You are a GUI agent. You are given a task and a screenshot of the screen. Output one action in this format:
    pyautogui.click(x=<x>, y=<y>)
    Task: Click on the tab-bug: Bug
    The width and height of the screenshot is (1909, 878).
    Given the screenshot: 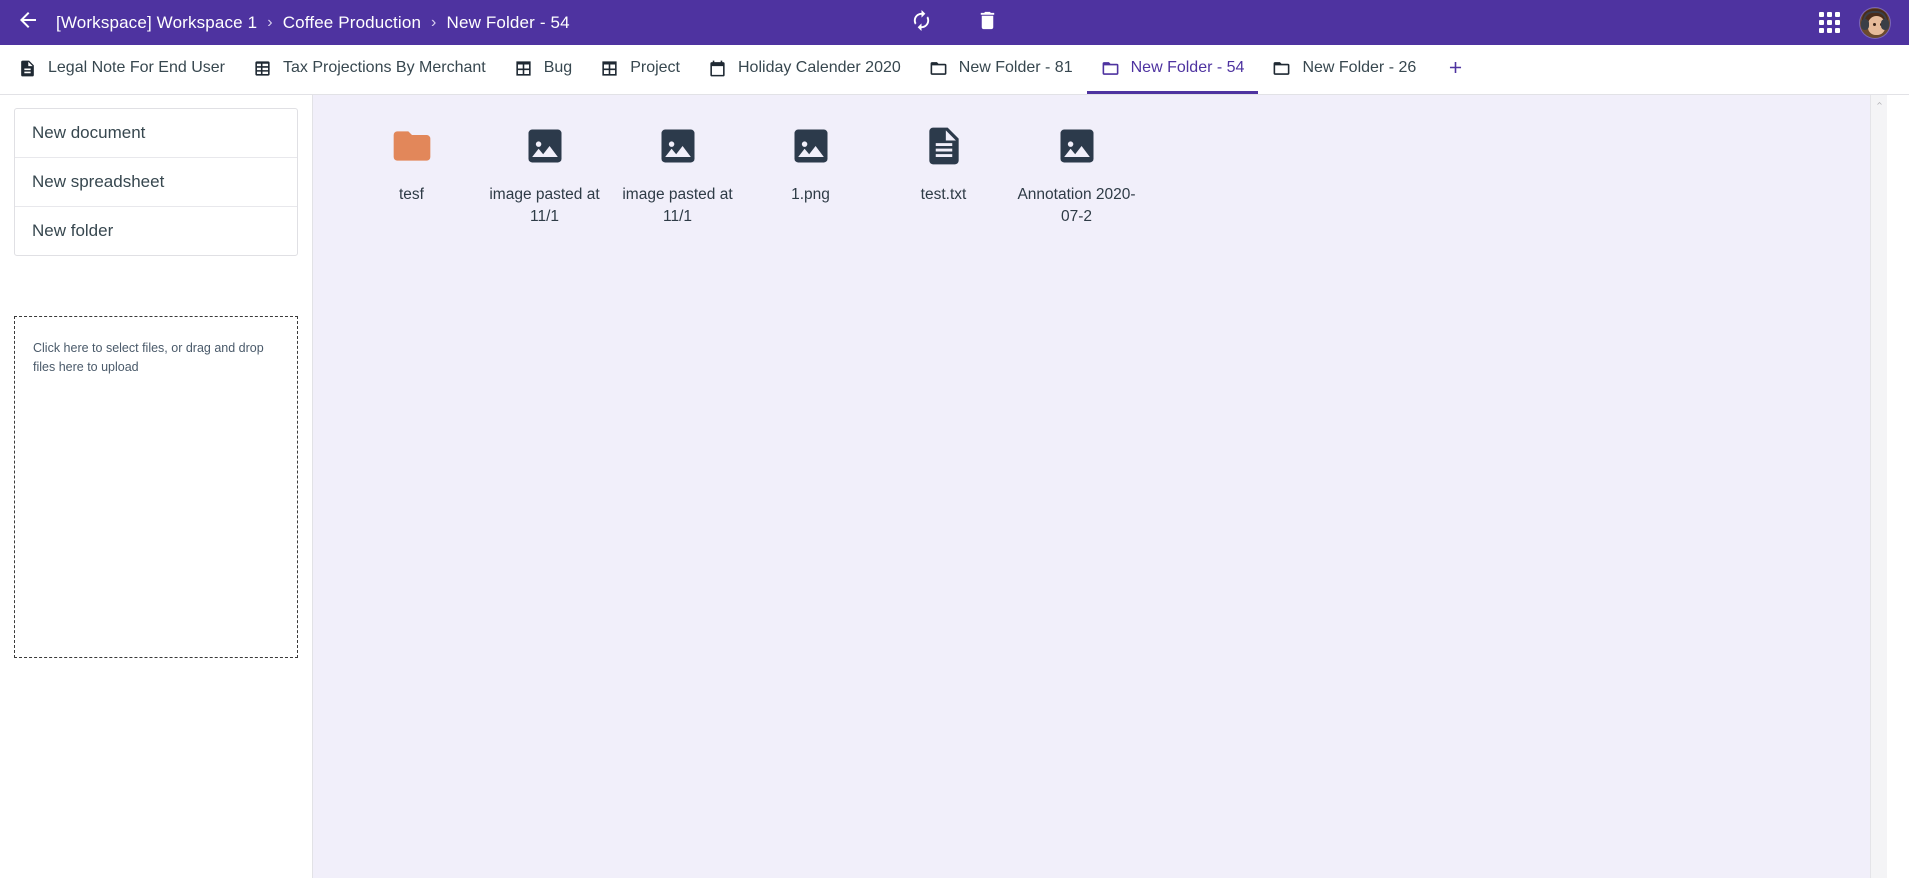 What is the action you would take?
    pyautogui.click(x=543, y=69)
    